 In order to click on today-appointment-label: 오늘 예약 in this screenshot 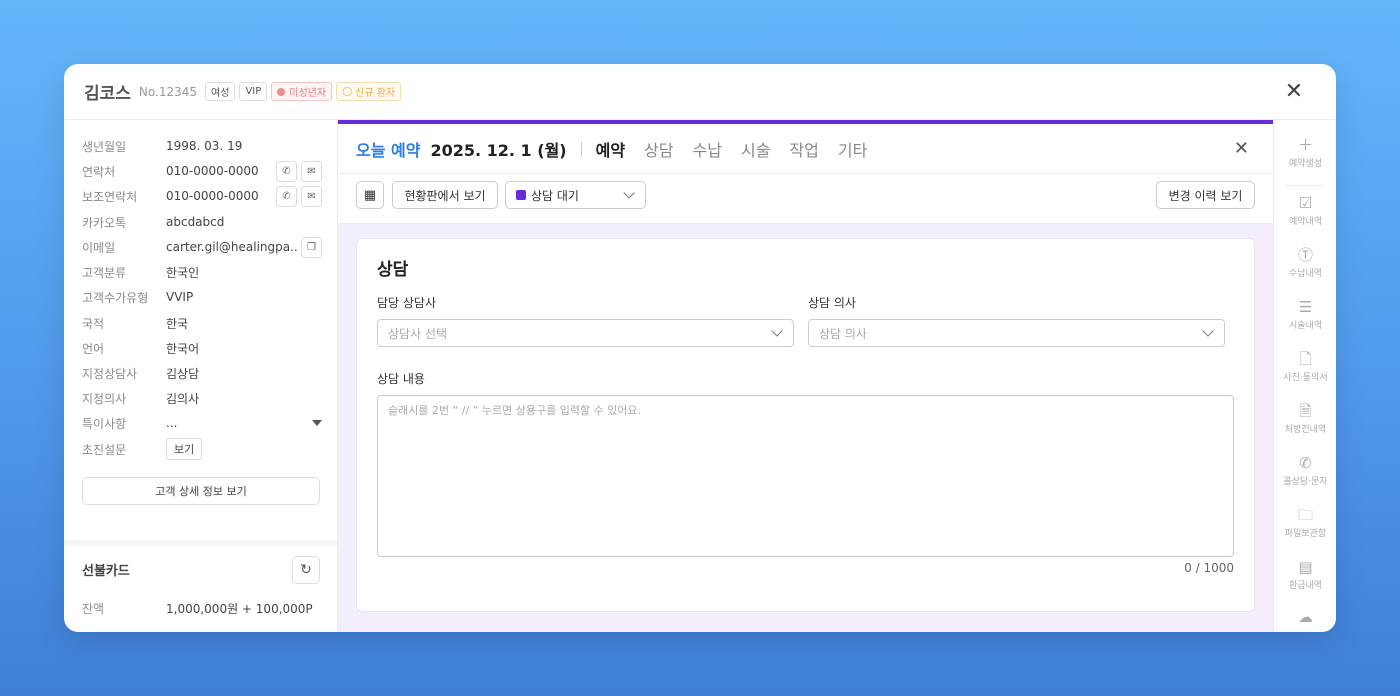, I will do `click(388, 150)`.